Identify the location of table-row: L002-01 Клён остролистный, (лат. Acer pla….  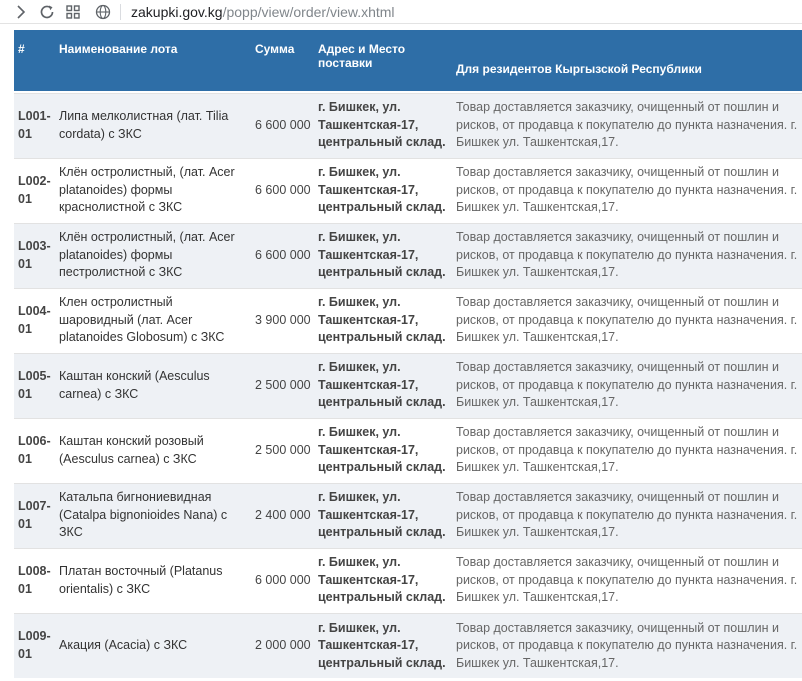
(408, 190).